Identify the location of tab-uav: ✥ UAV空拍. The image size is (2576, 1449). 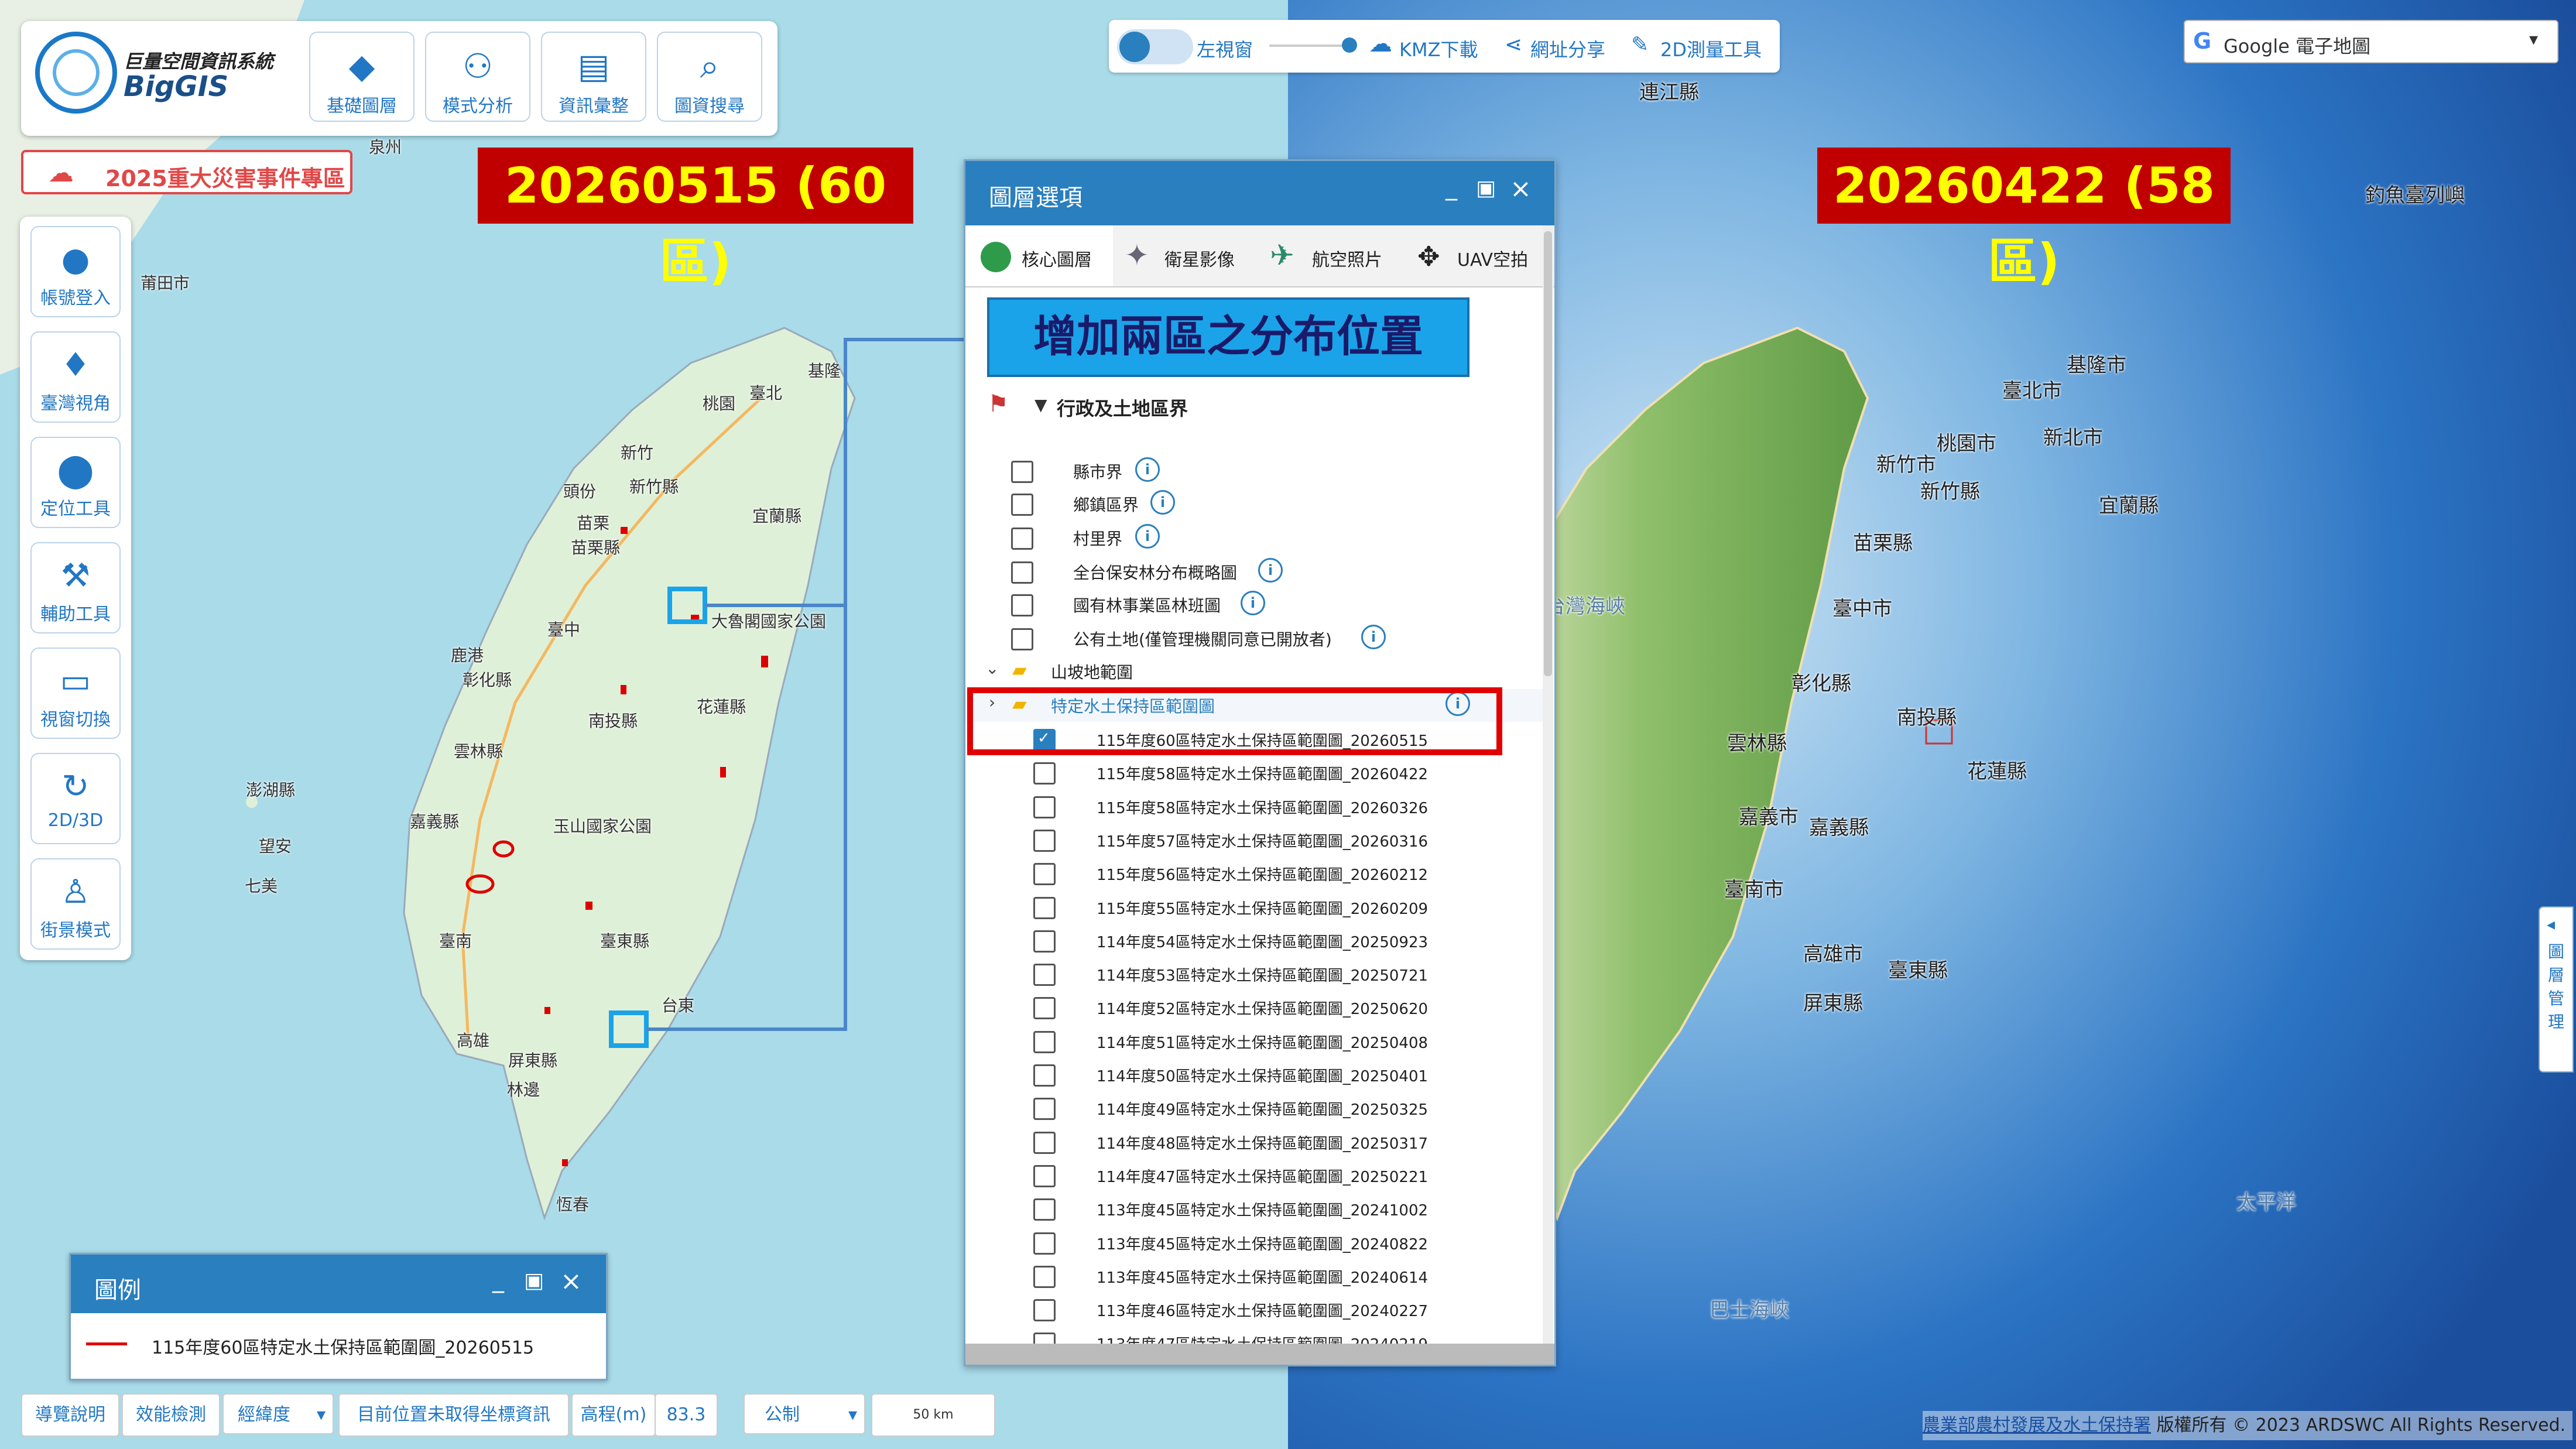
(1480, 255).